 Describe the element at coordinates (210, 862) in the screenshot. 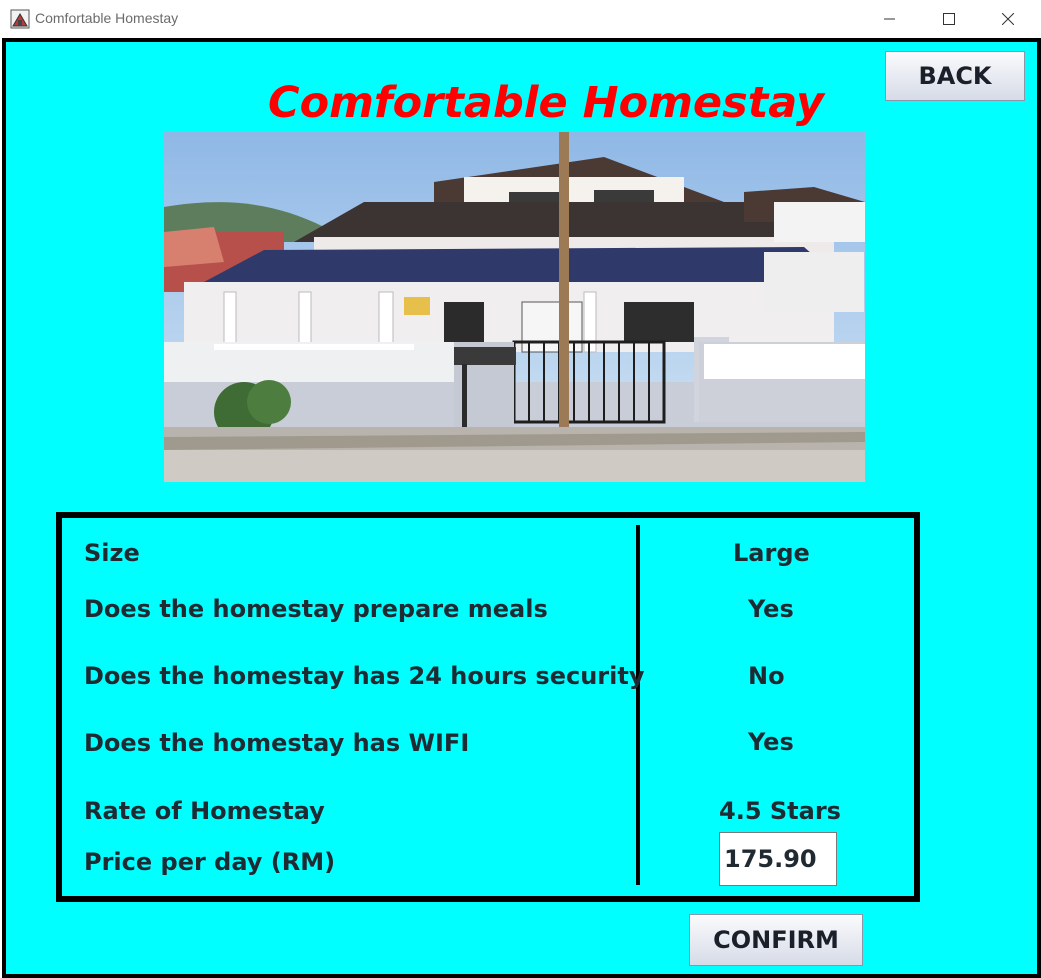

I see `price-label: Price per day (RM)` at that location.